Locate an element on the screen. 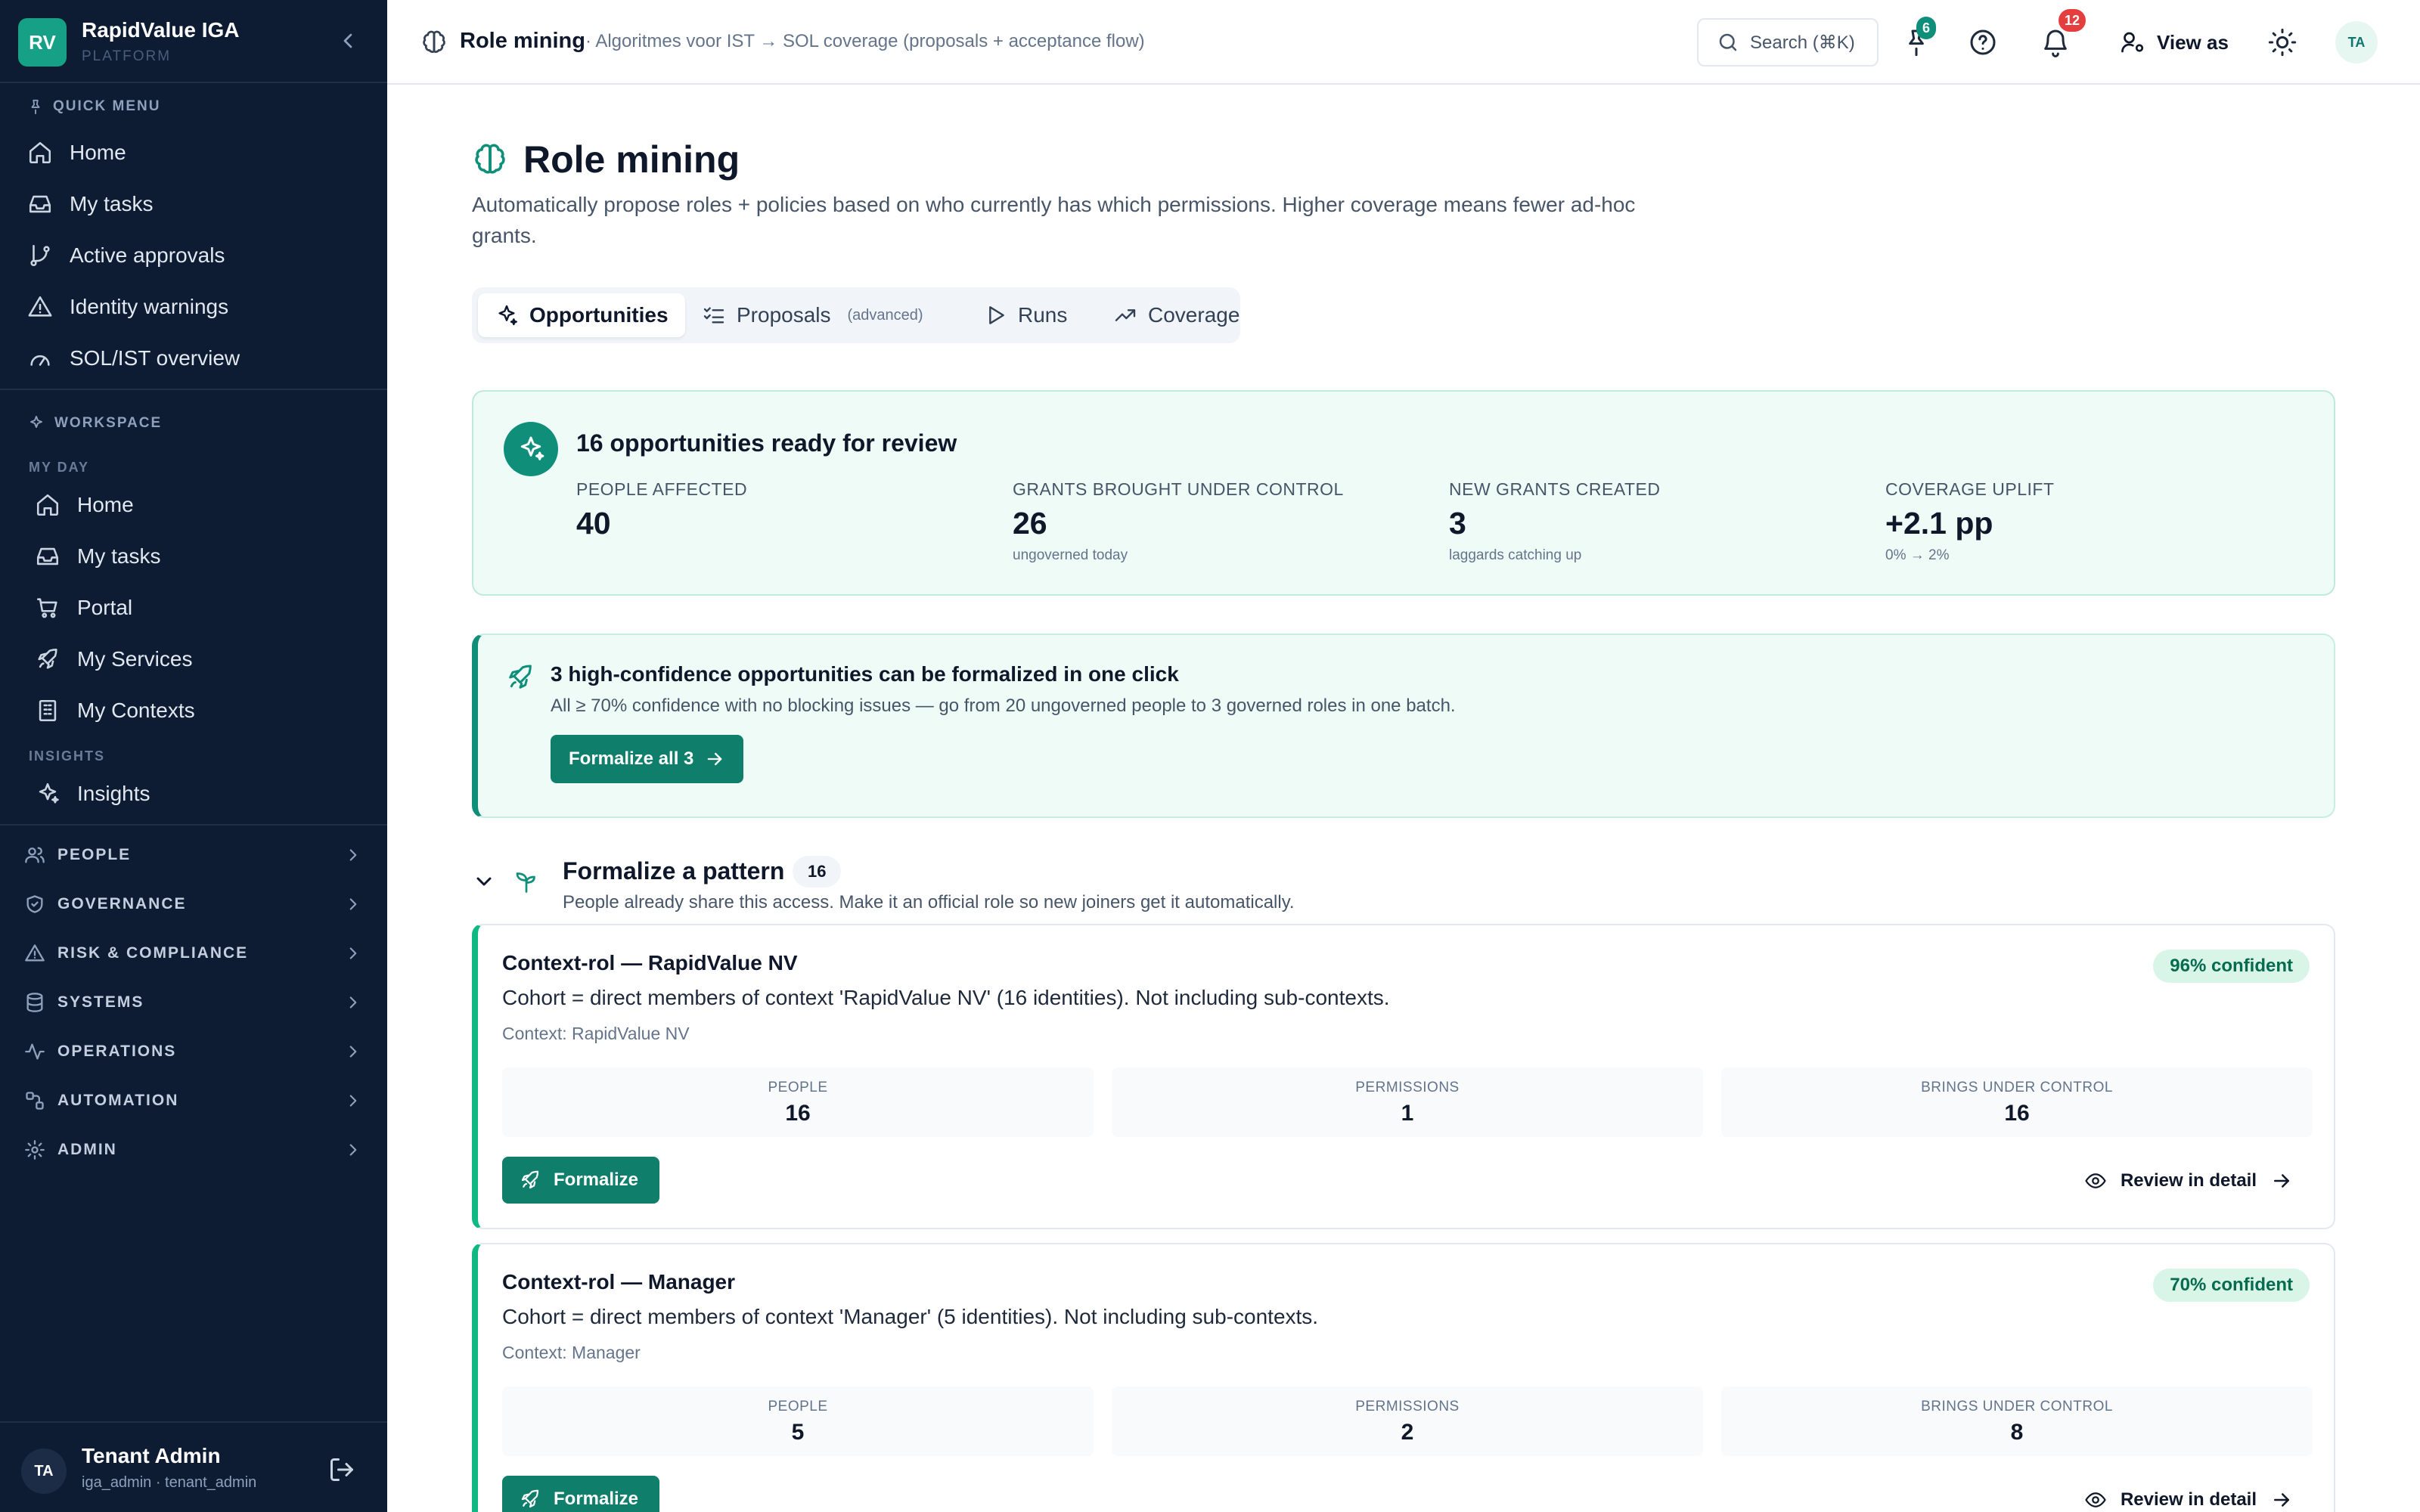 This screenshot has width=2420, height=1512. confidence-badge: 70% confident is located at coordinates (2231, 1285).